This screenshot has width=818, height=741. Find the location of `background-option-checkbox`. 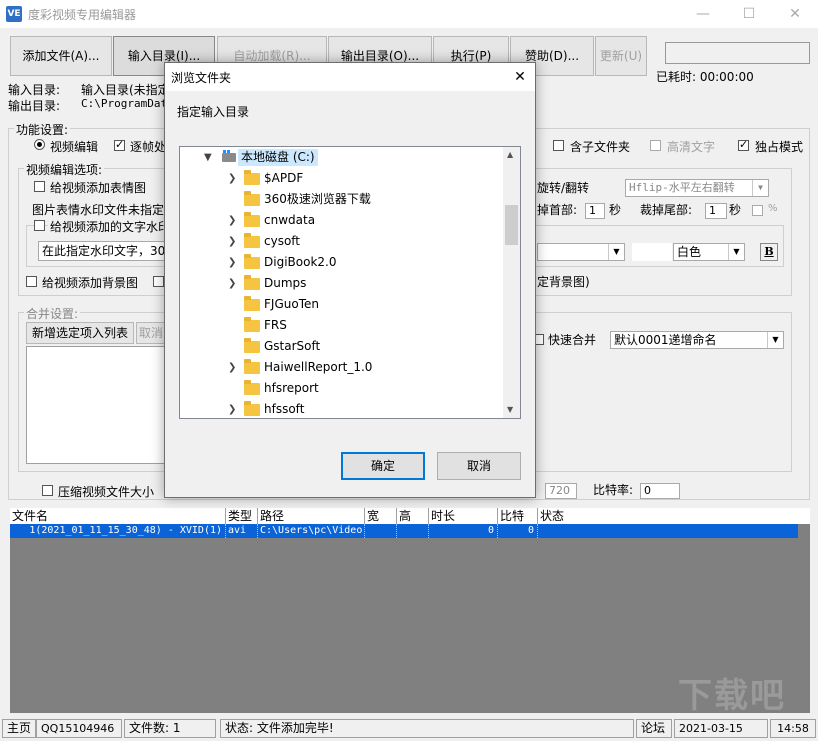

background-option-checkbox is located at coordinates (158, 281).